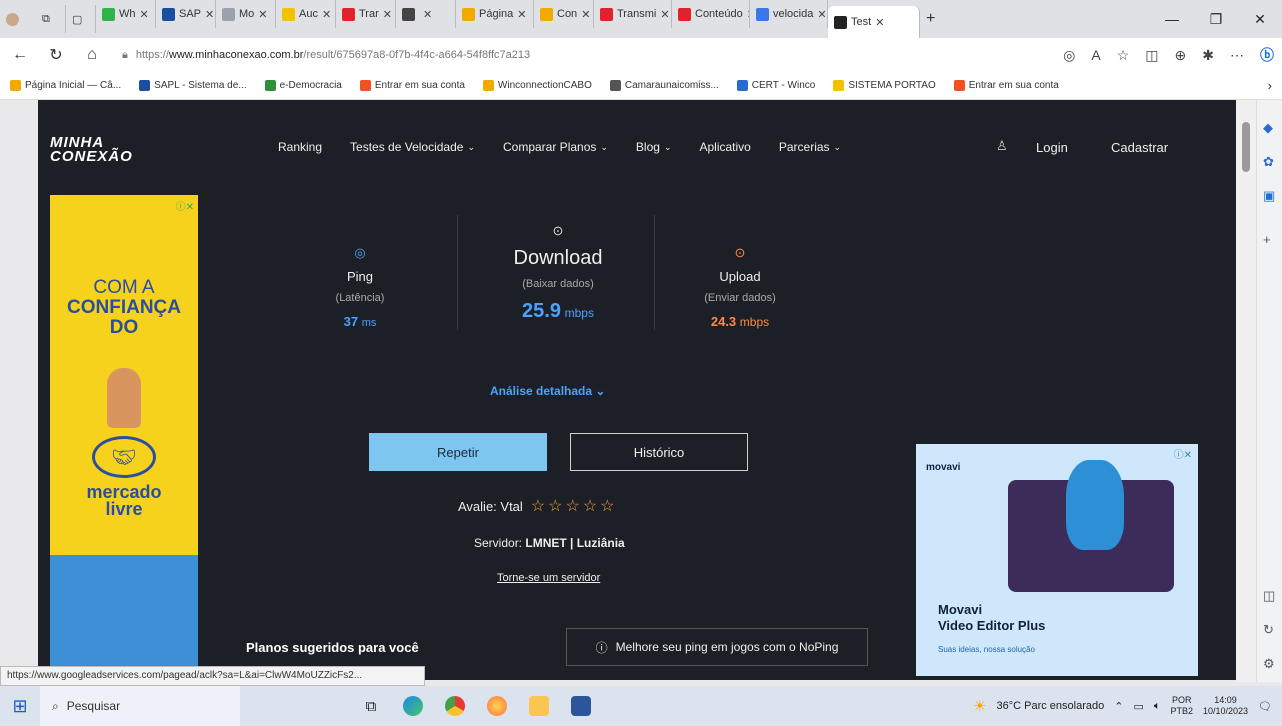 The height and width of the screenshot is (726, 1282). I want to click on favorite-star-icon: ☆, so click(1123, 55).